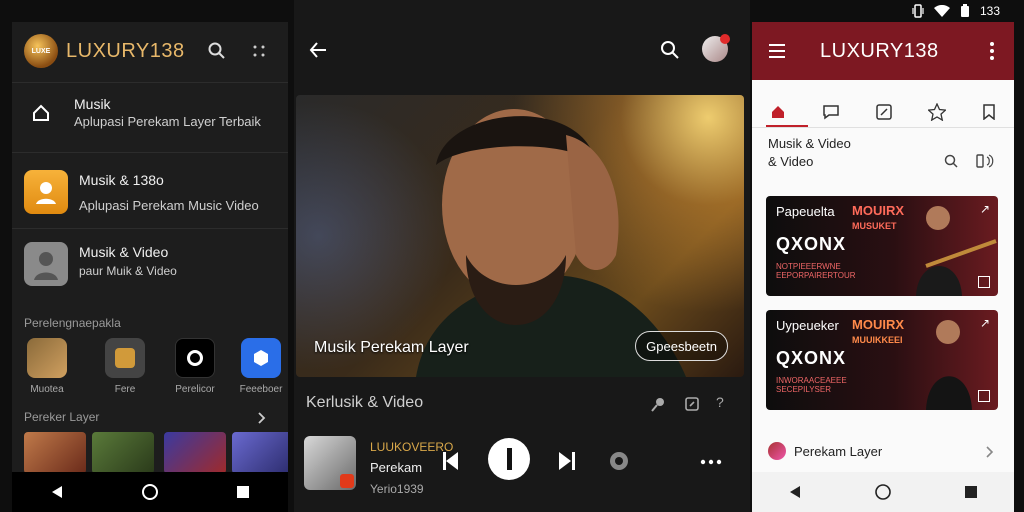 This screenshot has width=1024, height=512. What do you see at coordinates (990, 11) in the screenshot?
I see `status-time: 133` at bounding box center [990, 11].